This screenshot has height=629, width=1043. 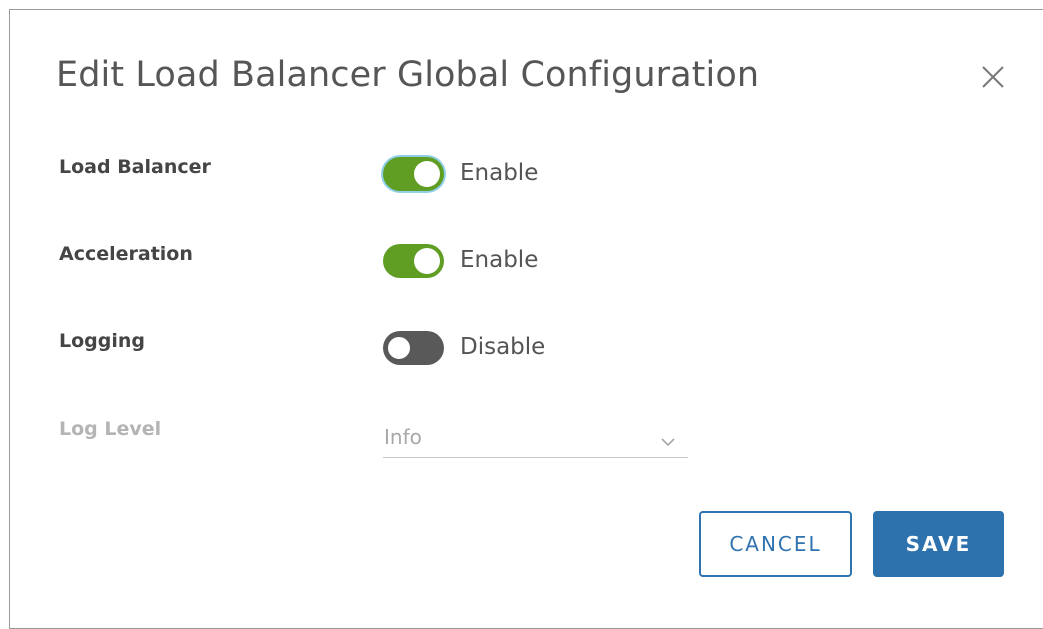 What do you see at coordinates (535, 439) in the screenshot?
I see `log-level-select: Info` at bounding box center [535, 439].